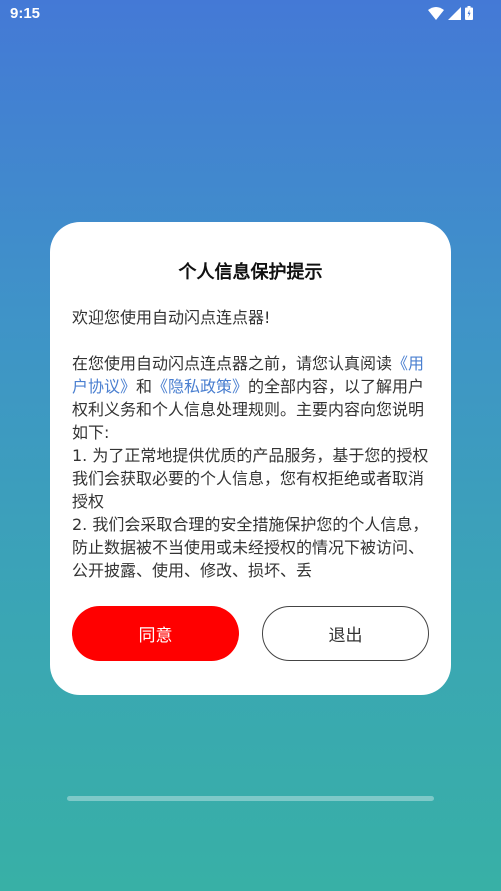 The height and width of the screenshot is (891, 501). I want to click on home-indicator, so click(250, 798).